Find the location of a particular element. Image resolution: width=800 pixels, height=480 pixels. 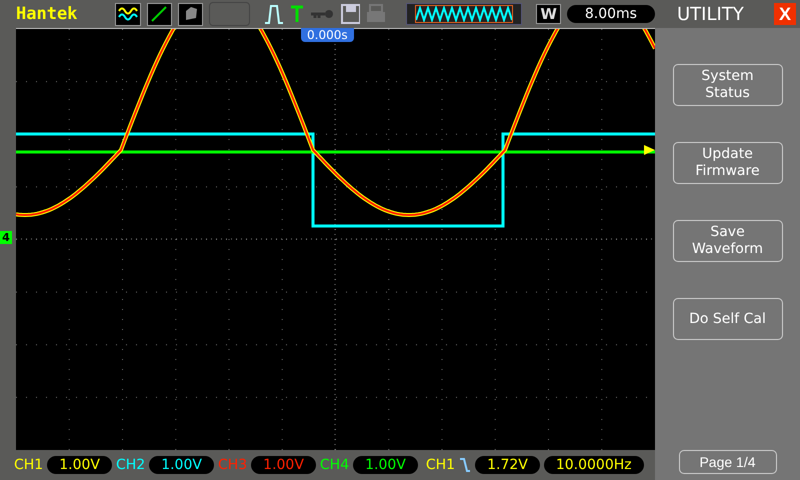

window-key: W is located at coordinates (548, 14).